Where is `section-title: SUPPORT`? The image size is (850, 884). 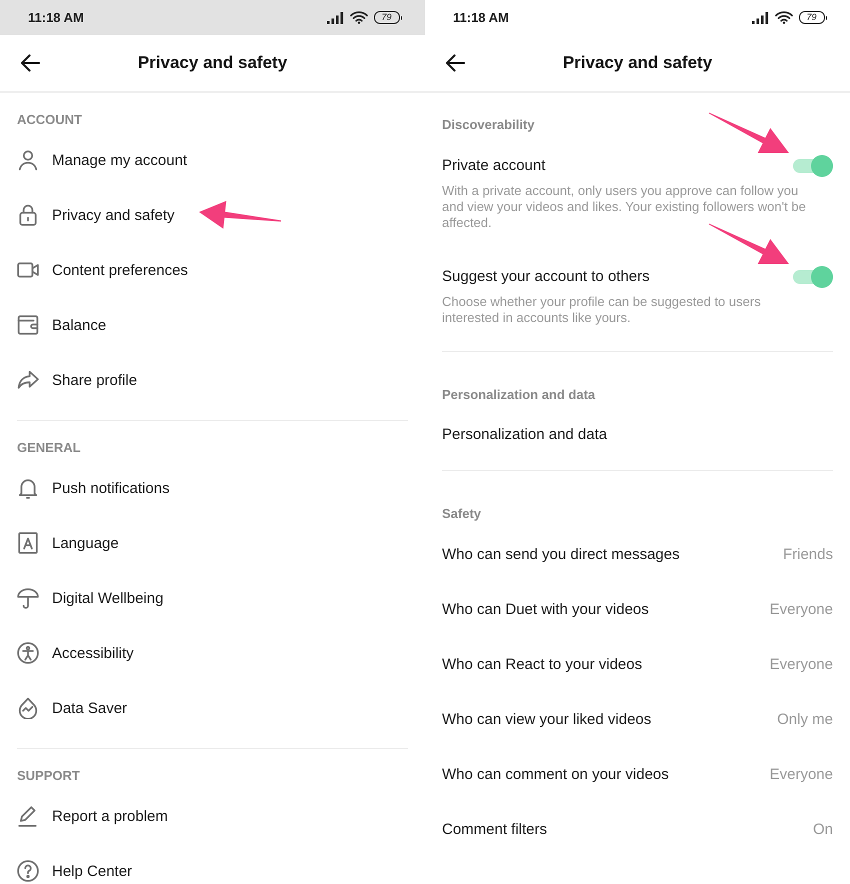 section-title: SUPPORT is located at coordinates (49, 776).